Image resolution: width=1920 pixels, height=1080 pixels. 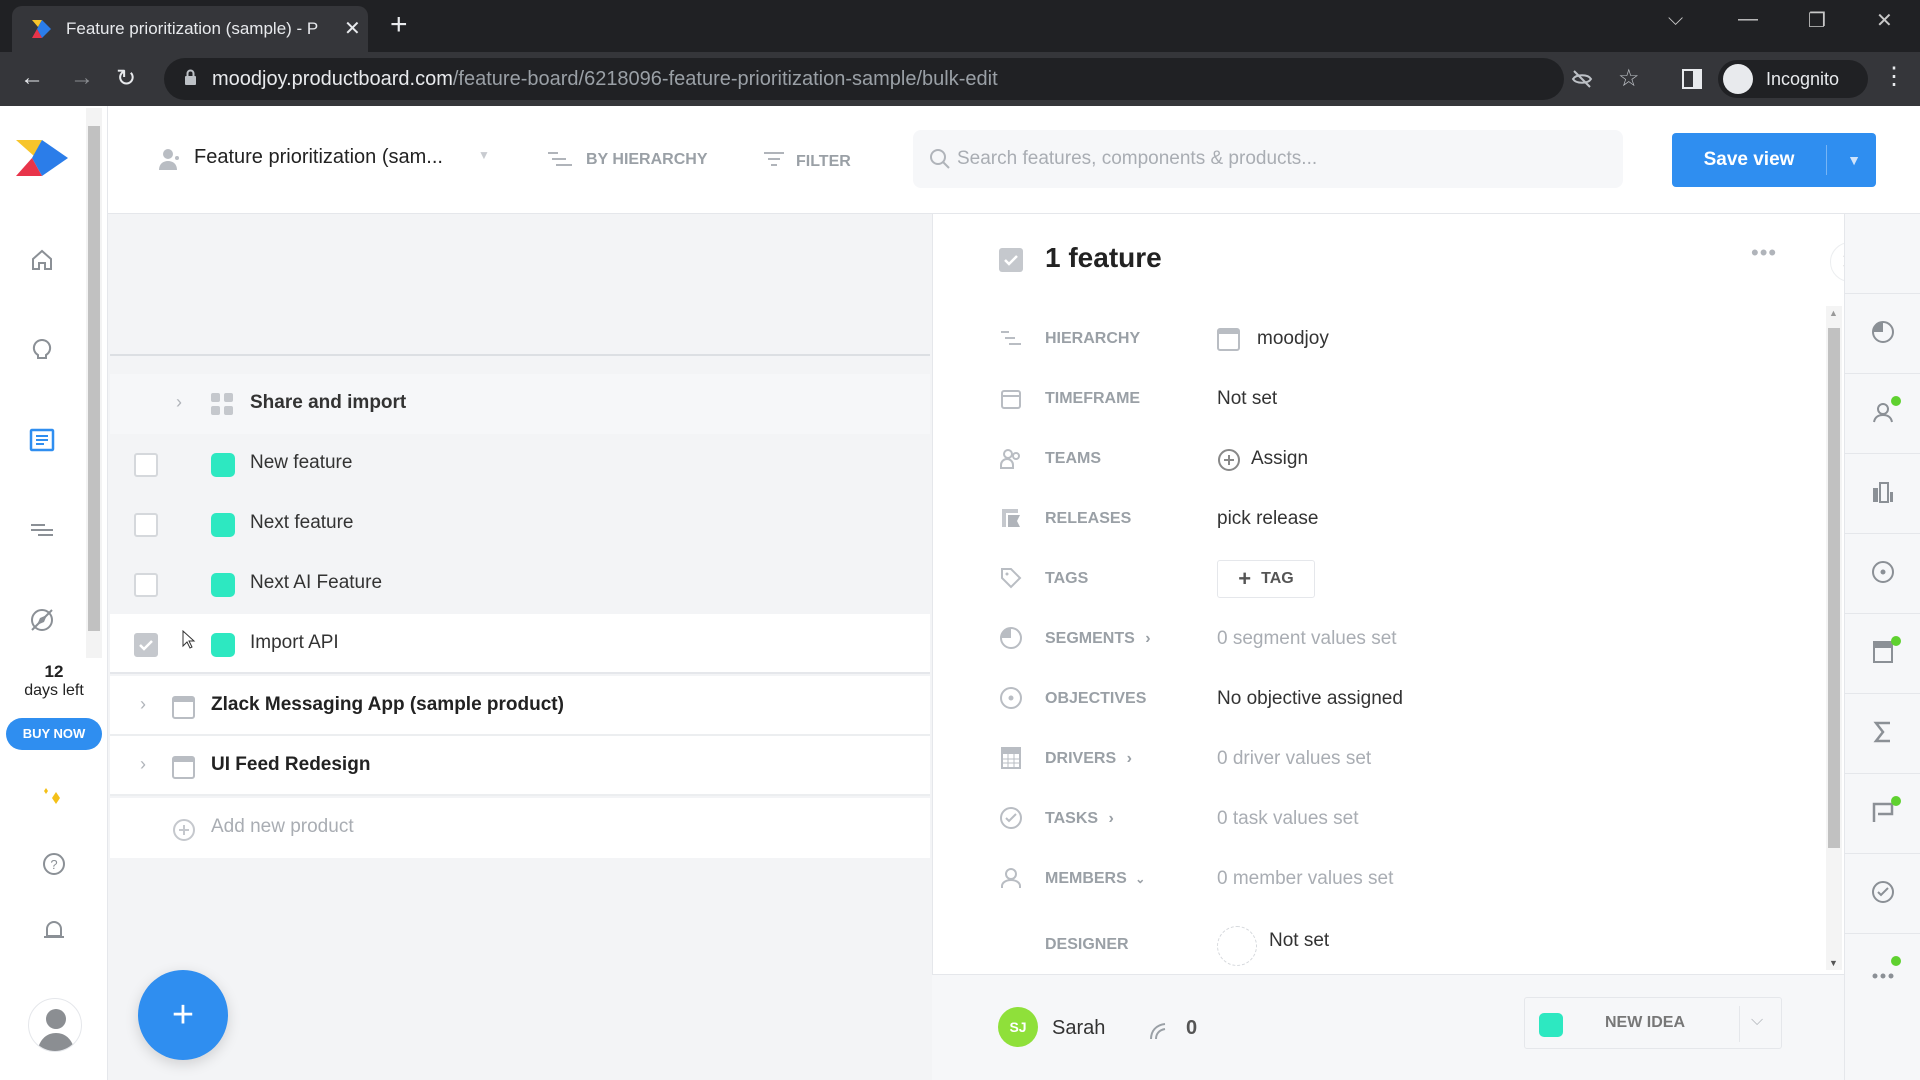 I want to click on hierarchy-value: moodjoy, so click(x=1293, y=339).